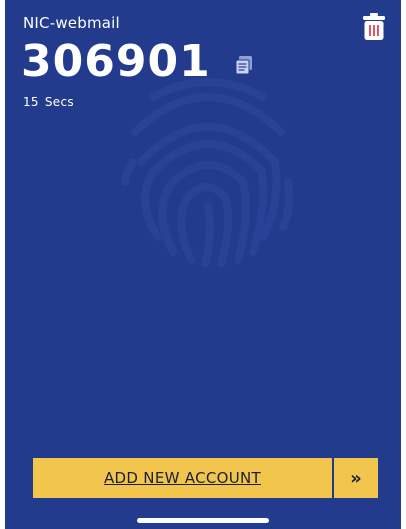  Describe the element at coordinates (203, 520) in the screenshot. I see `home-indicator` at that location.